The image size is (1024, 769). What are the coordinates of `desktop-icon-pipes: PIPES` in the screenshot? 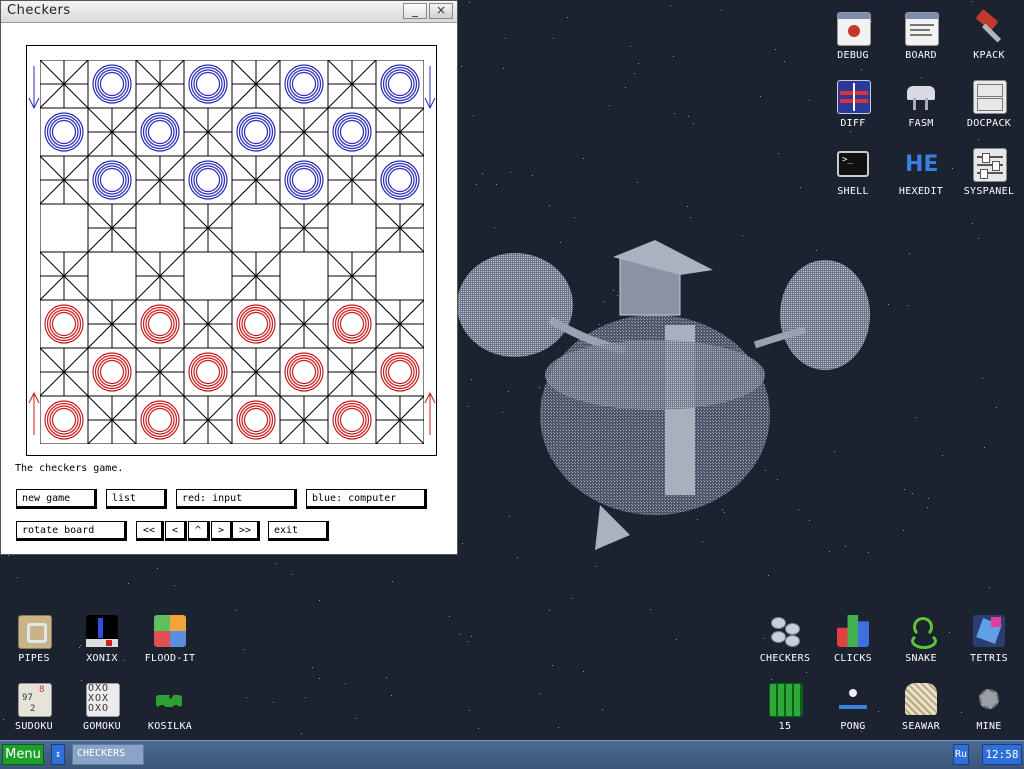 It's located at (34, 647).